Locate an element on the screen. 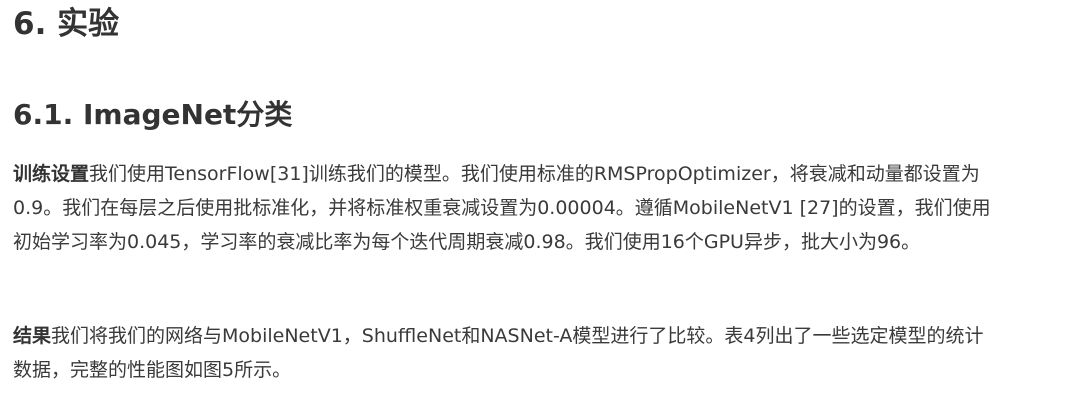 This screenshot has width=1074, height=411. subsection-title: 6.1. ImageNet分类 is located at coordinates (153, 114).